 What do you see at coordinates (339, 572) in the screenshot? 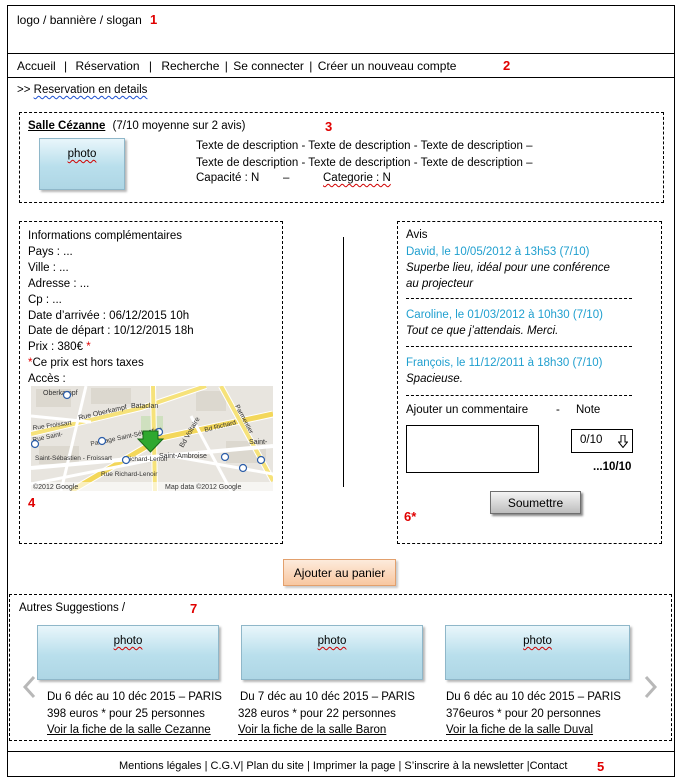
I see `add-to-cart-button: Ajouter au panier` at bounding box center [339, 572].